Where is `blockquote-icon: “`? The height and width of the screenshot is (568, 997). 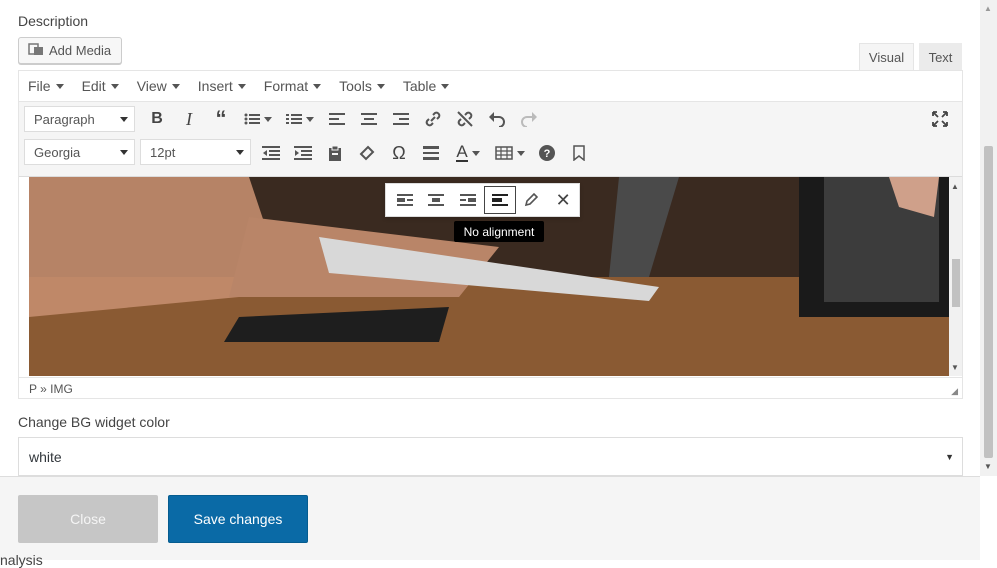
blockquote-icon: “ is located at coordinates (221, 119).